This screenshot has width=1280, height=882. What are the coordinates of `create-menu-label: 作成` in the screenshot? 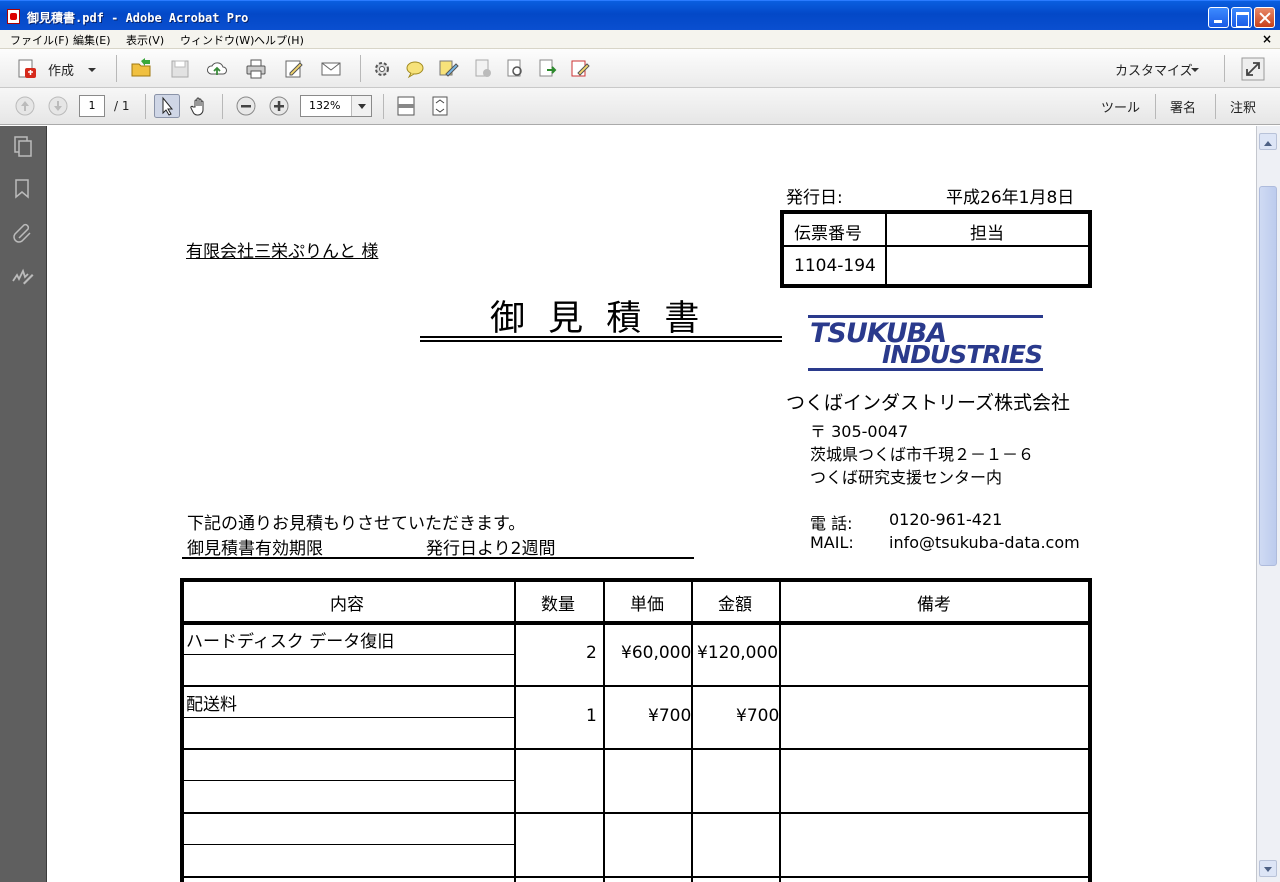 It's located at (61, 69).